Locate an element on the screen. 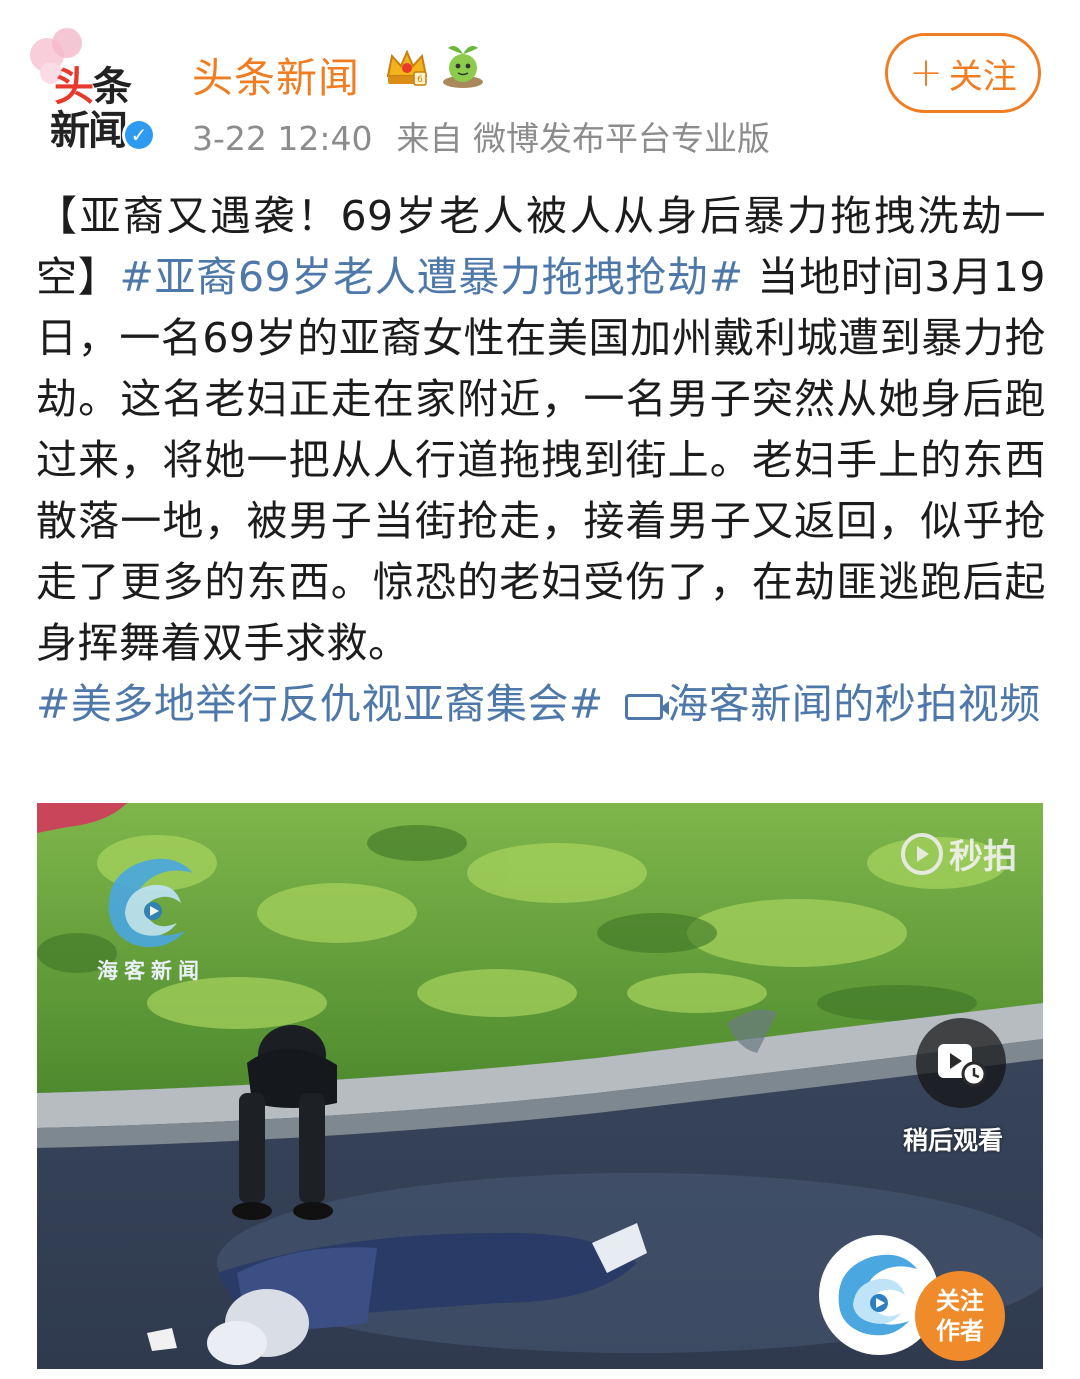 The height and width of the screenshot is (1379, 1080). post-timestamp: 3-22 12:40 is located at coordinates (282, 138).